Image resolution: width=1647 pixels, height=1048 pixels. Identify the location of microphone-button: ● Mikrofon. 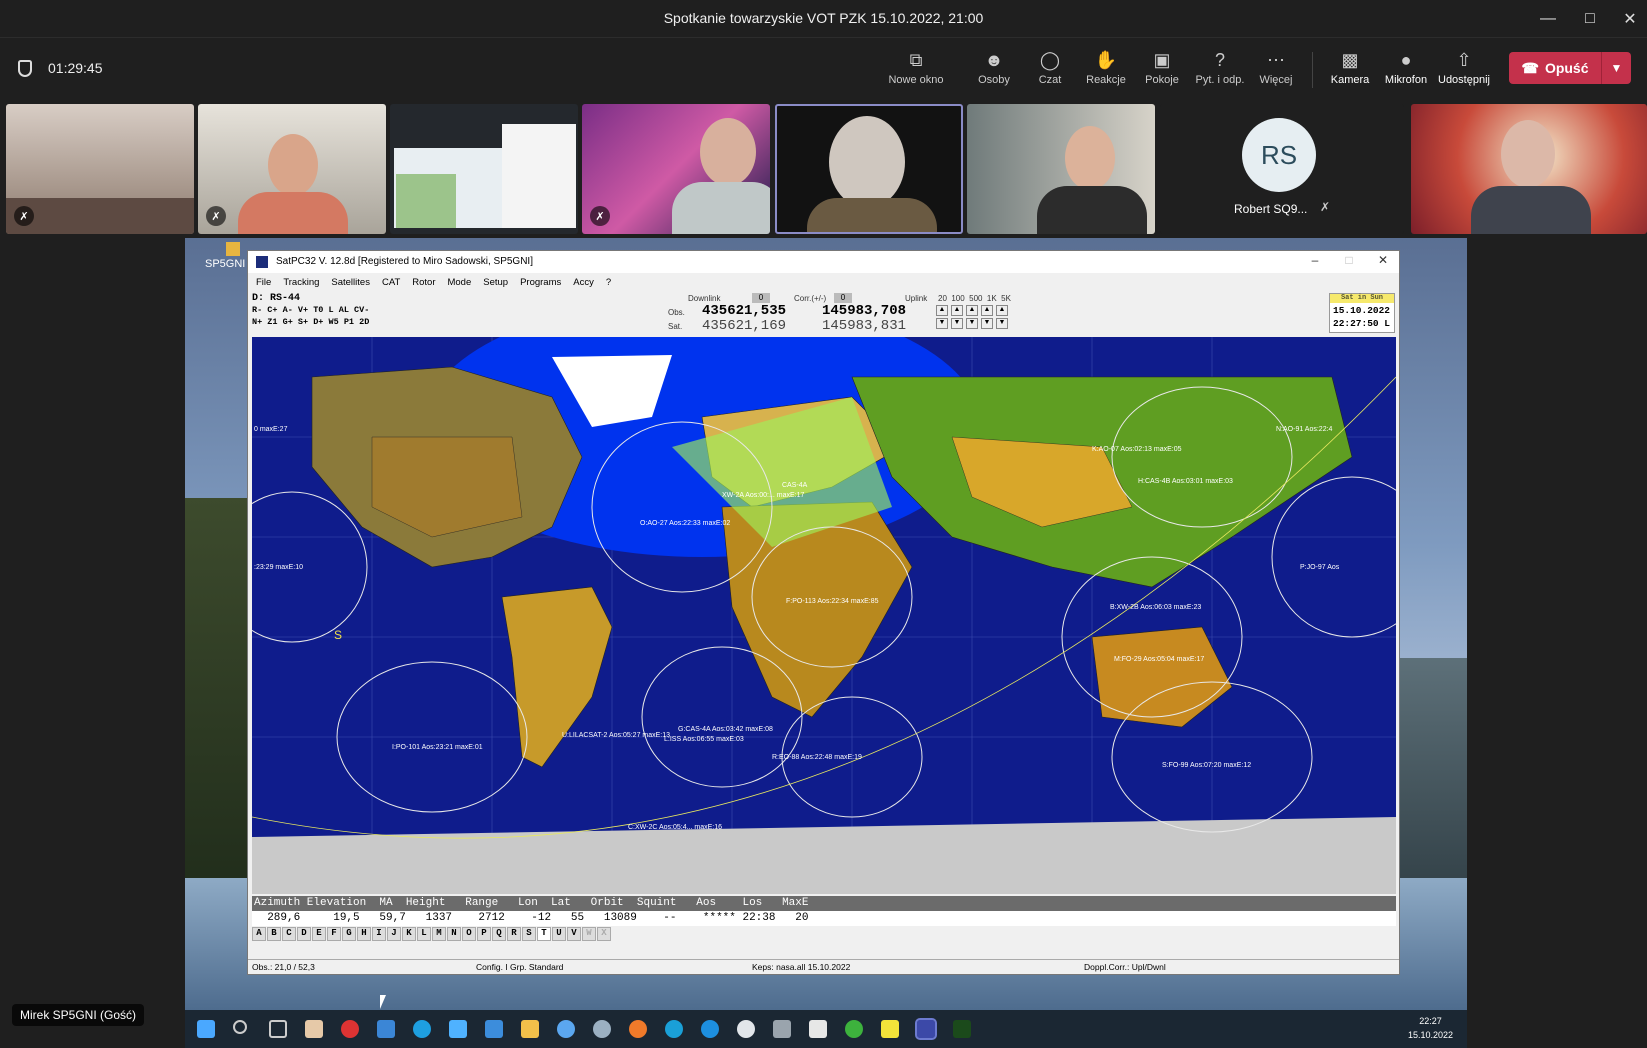
(1406, 73).